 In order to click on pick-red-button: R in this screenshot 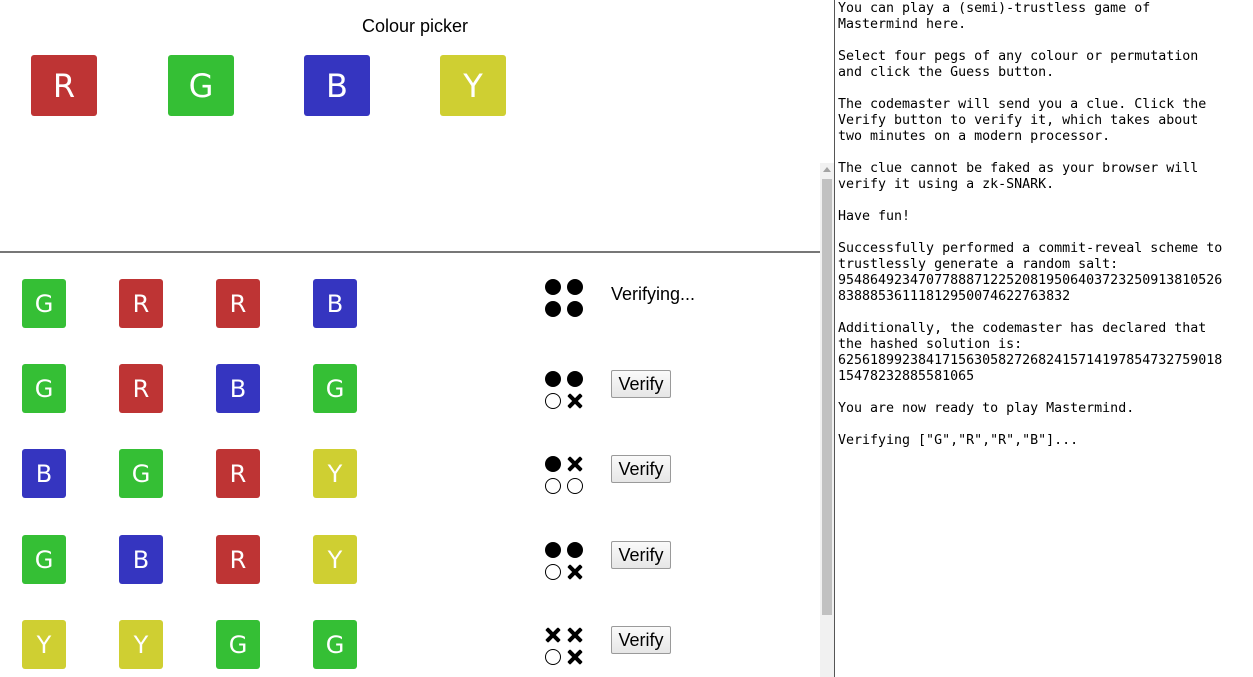, I will do `click(64, 85)`.